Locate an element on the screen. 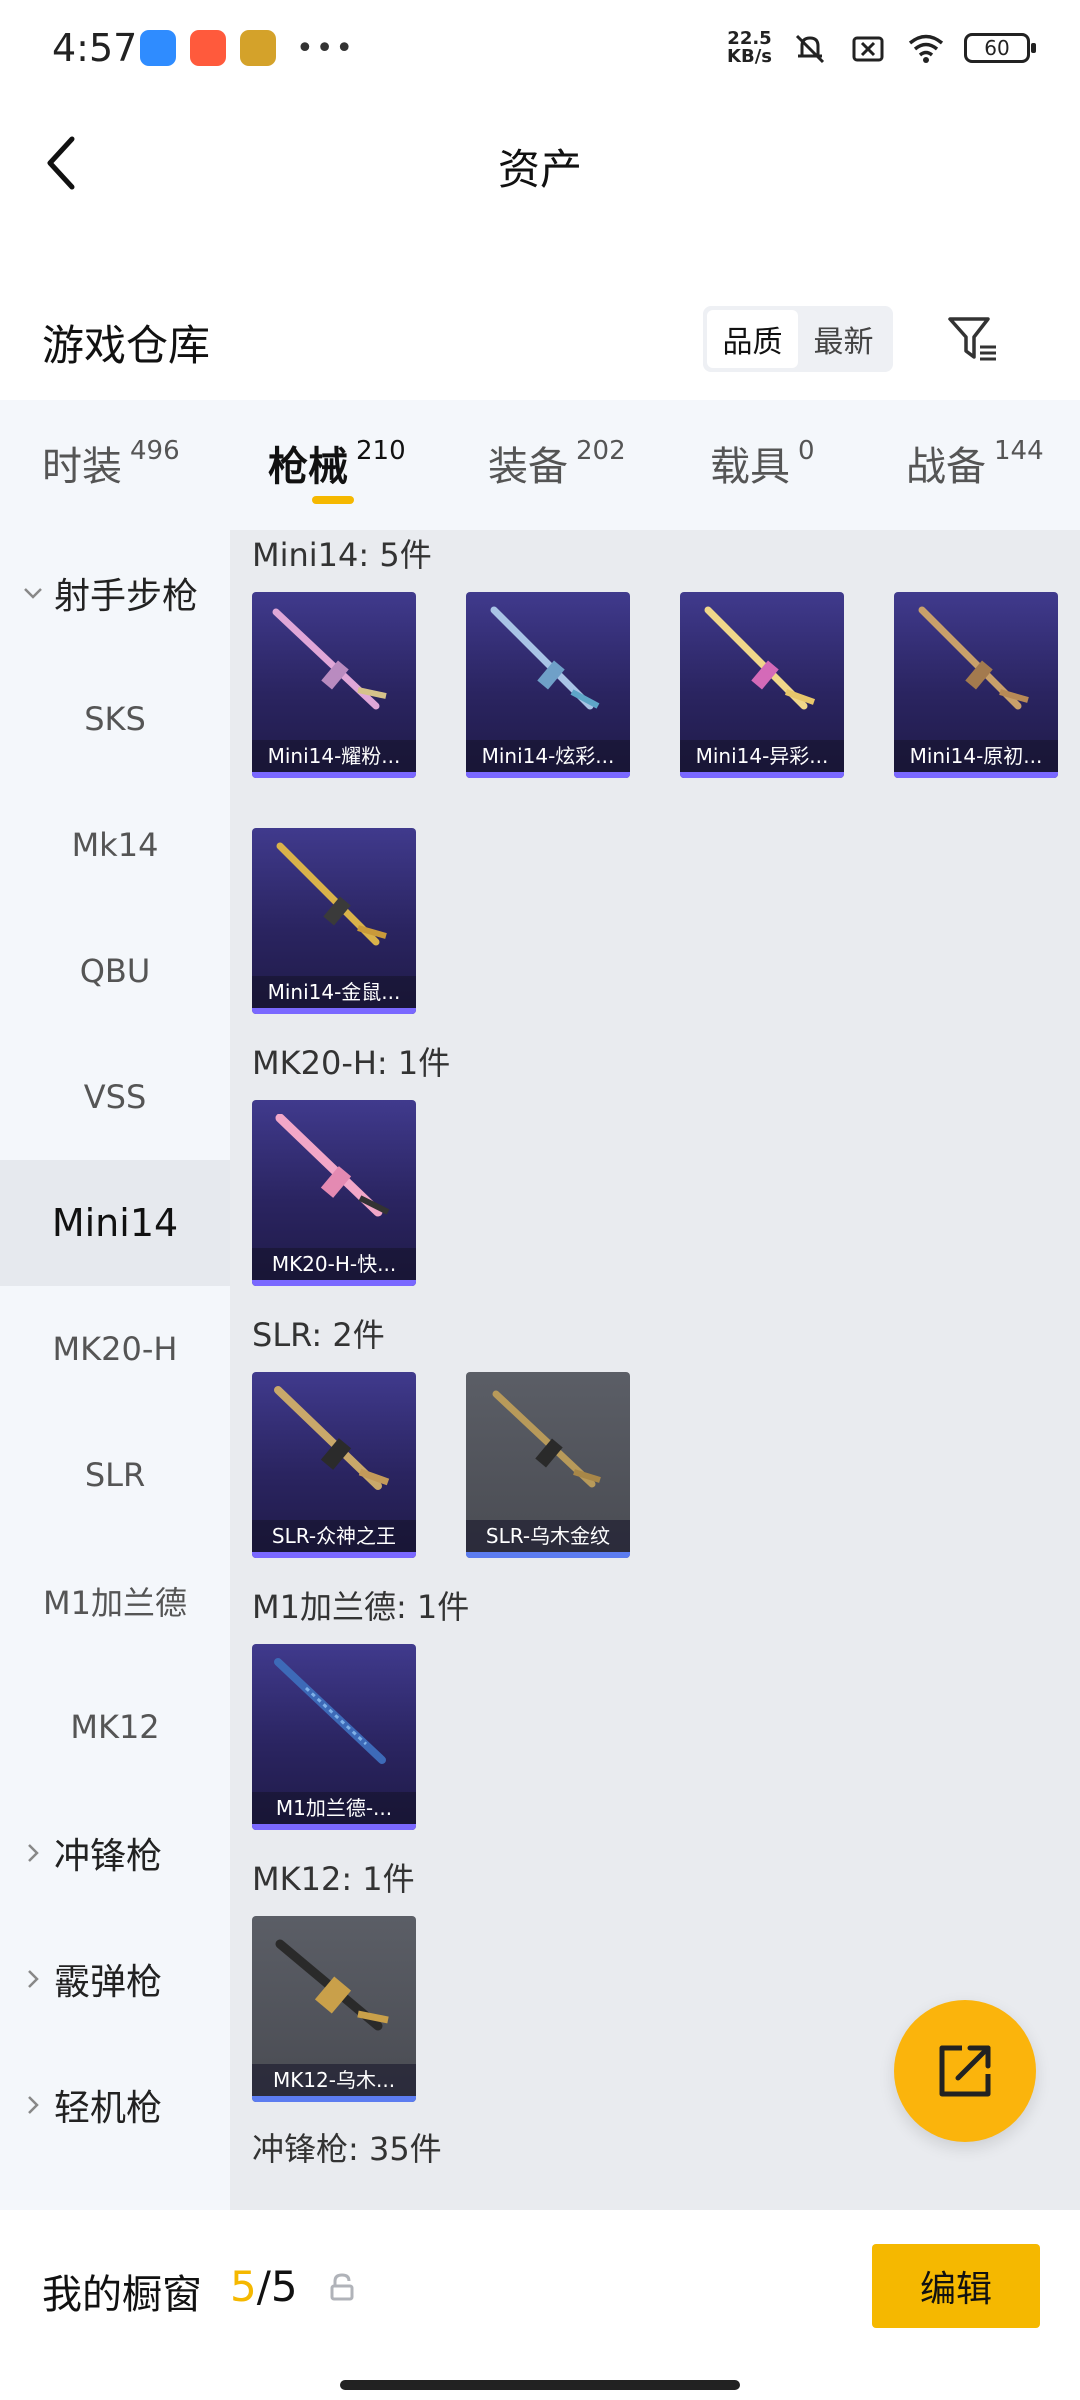 The height and width of the screenshot is (2400, 1080). category-tabs: 时装 496 枪械 210 装备 202 载具 0 战备 144 is located at coordinates (540, 465).